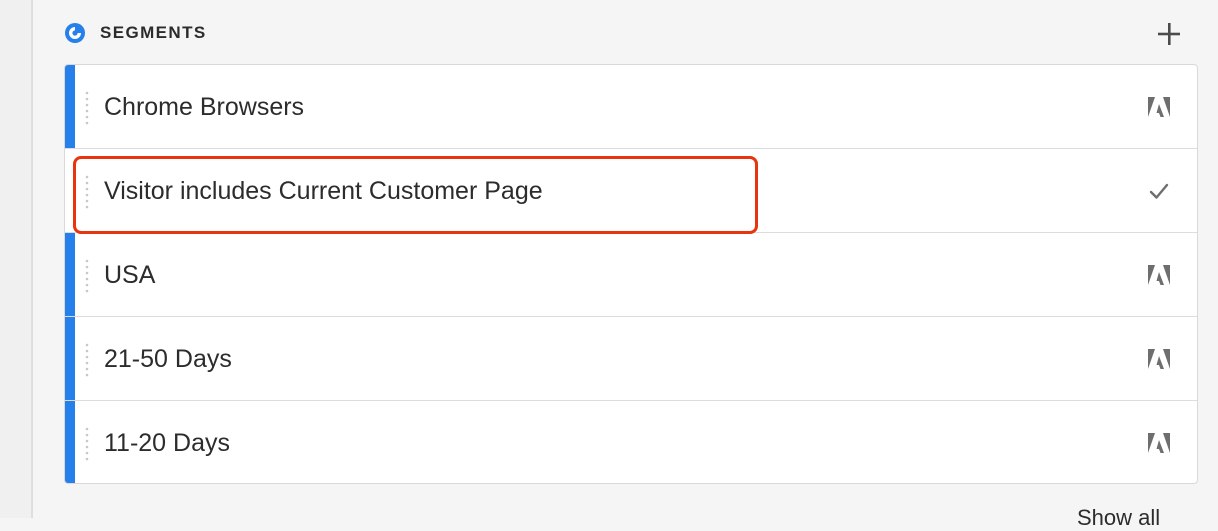  I want to click on checkmark-icon, so click(1159, 191).